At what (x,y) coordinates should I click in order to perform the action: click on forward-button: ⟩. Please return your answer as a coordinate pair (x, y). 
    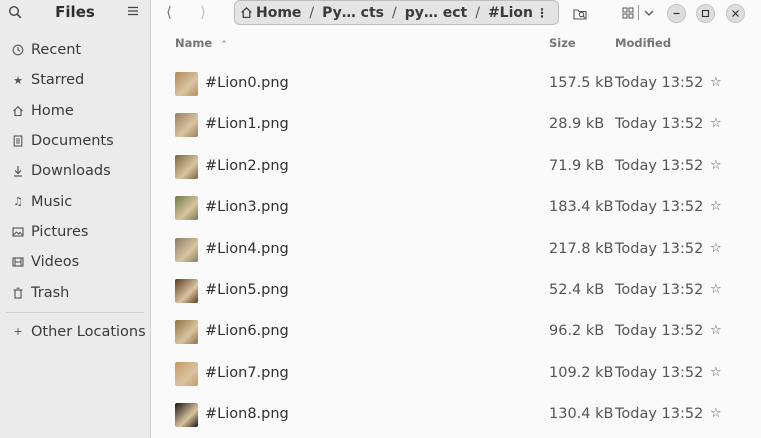
    Looking at the image, I should click on (203, 12).